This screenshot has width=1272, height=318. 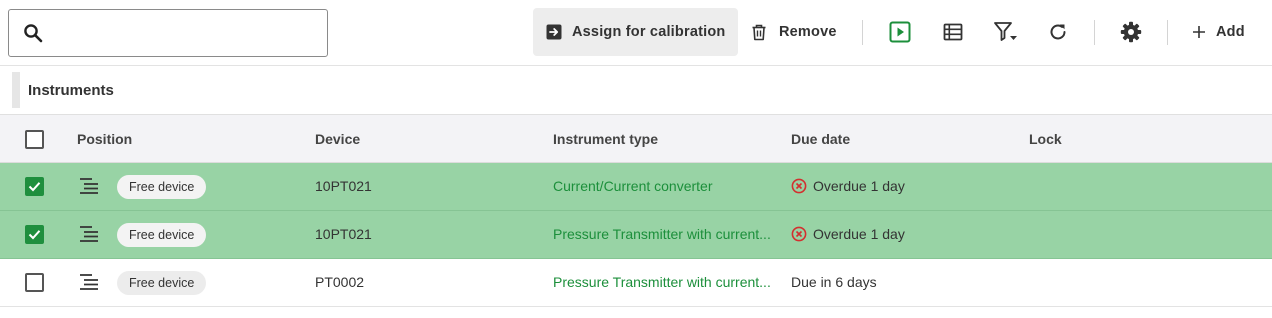 I want to click on plus-icon, so click(x=1199, y=32).